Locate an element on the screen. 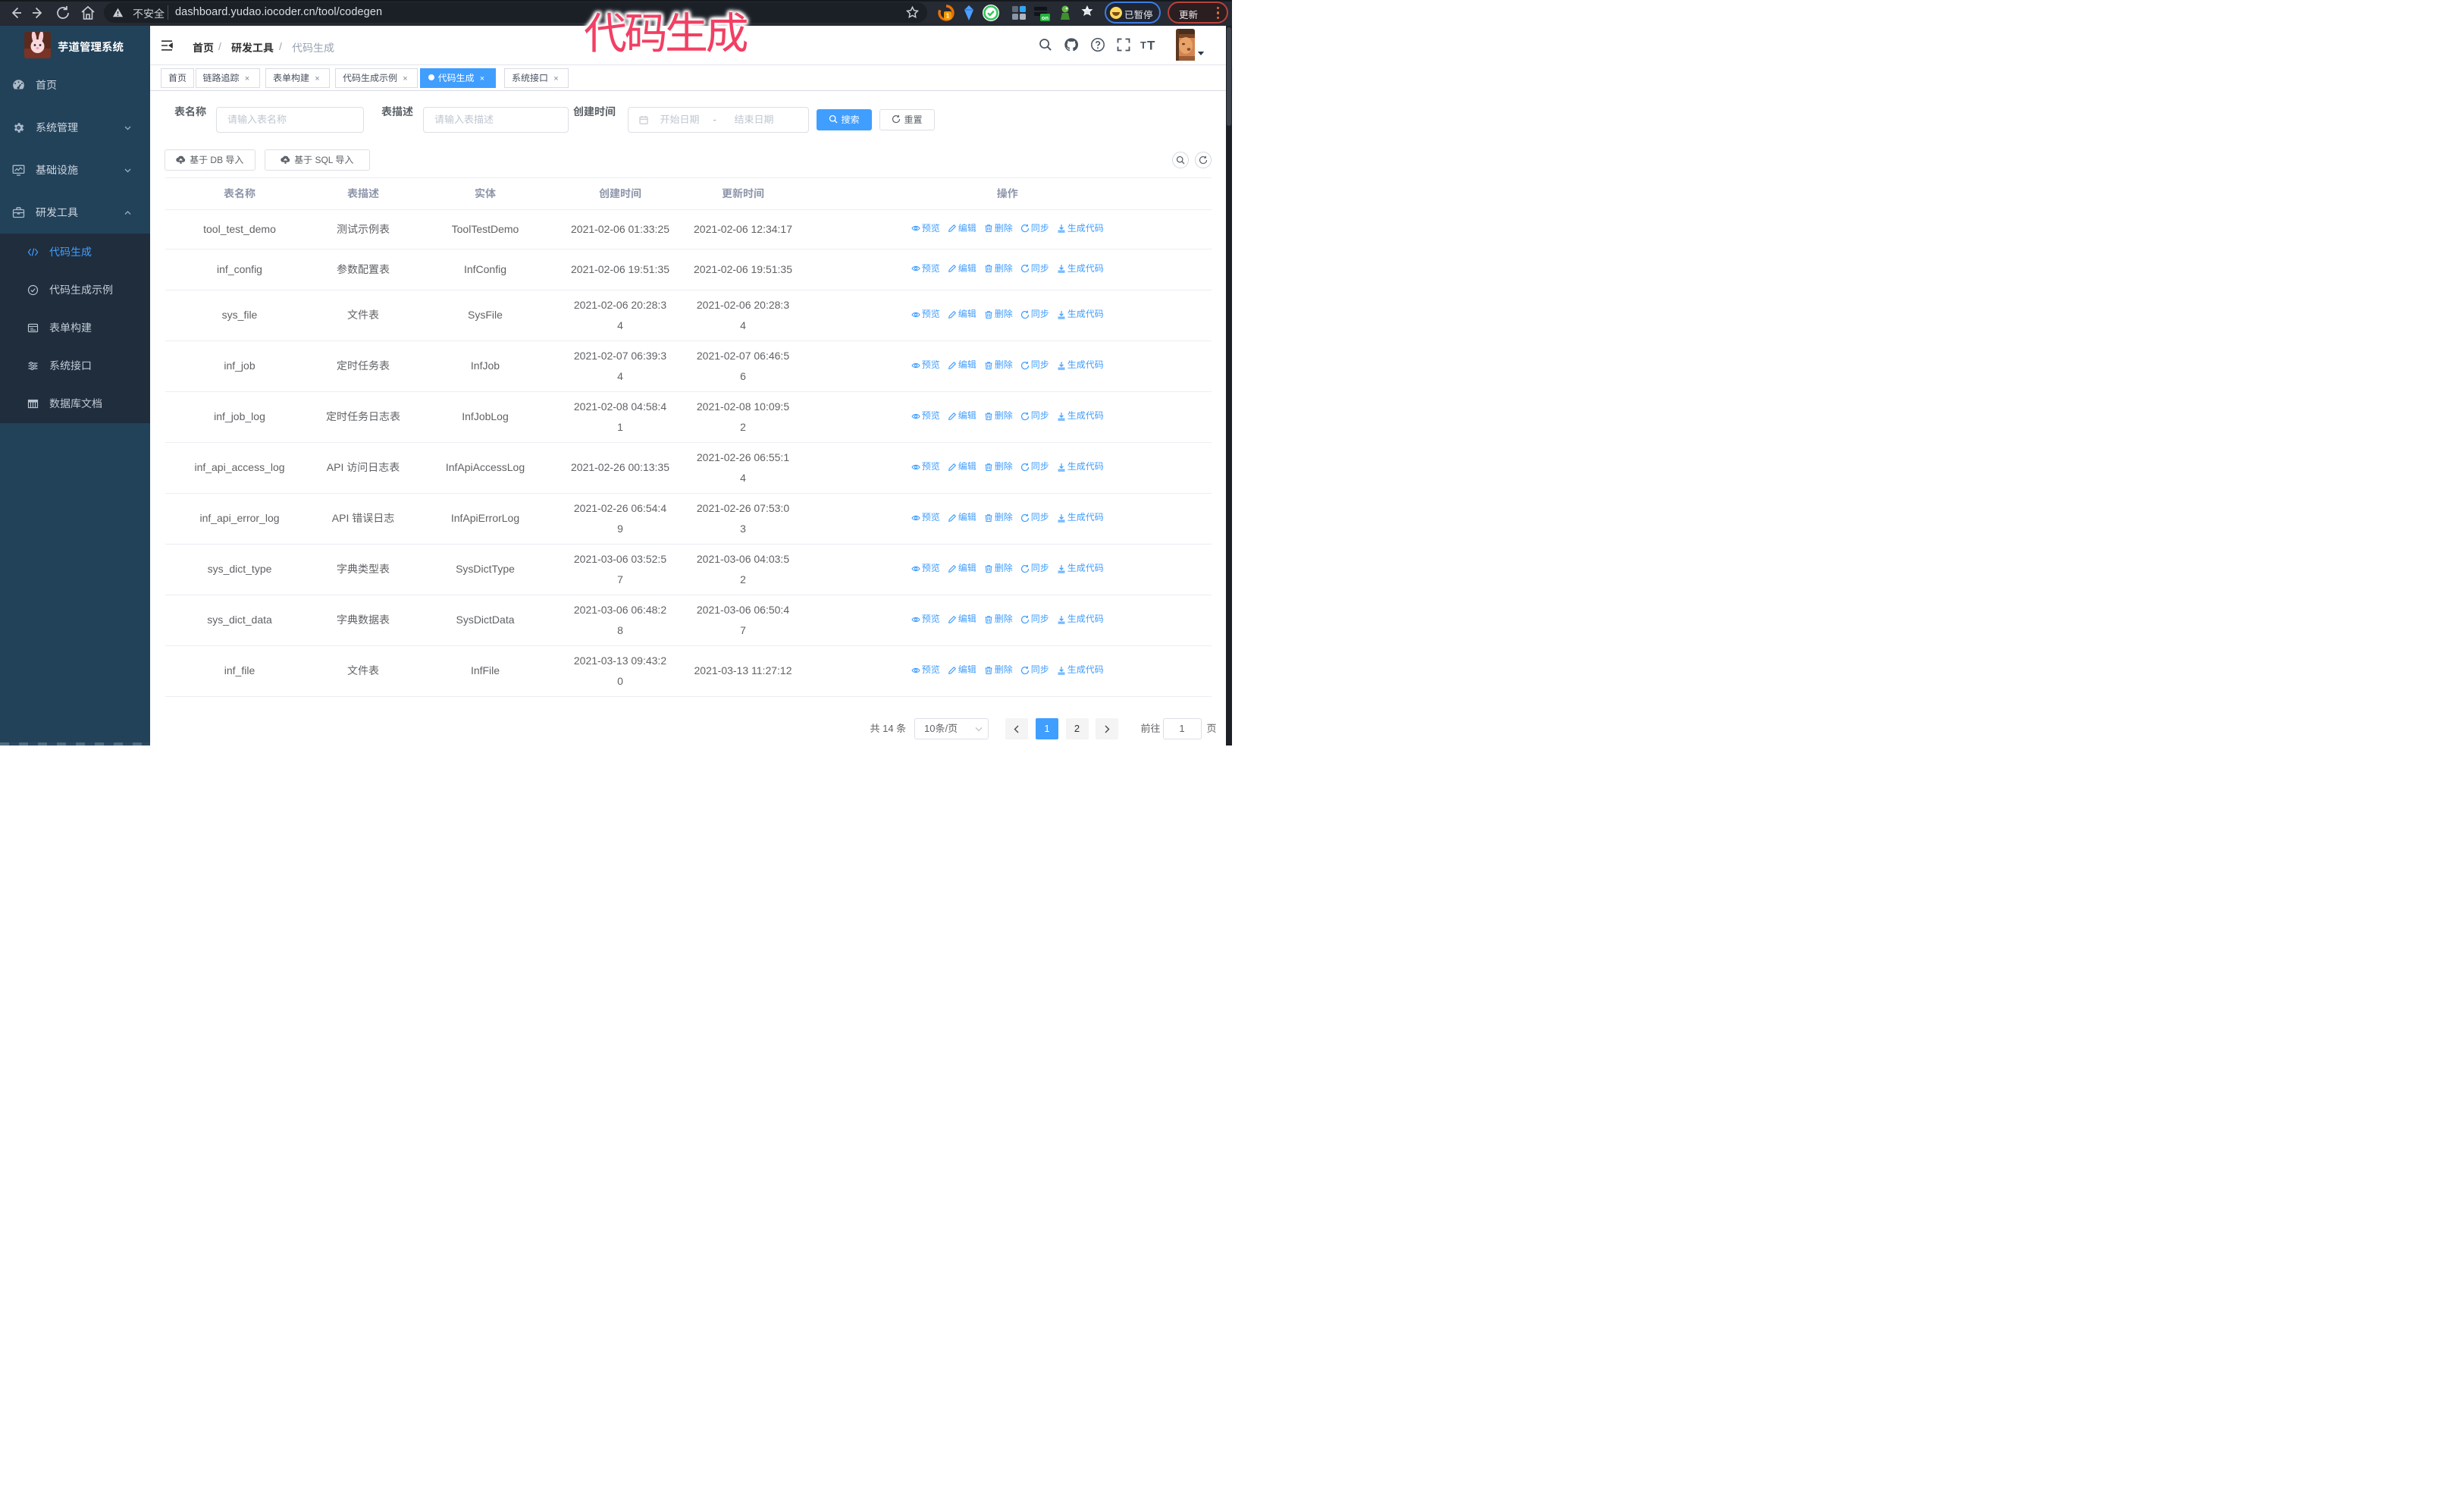 The height and width of the screenshot is (1491, 2464). svg-text: on is located at coordinates (1045, 17).